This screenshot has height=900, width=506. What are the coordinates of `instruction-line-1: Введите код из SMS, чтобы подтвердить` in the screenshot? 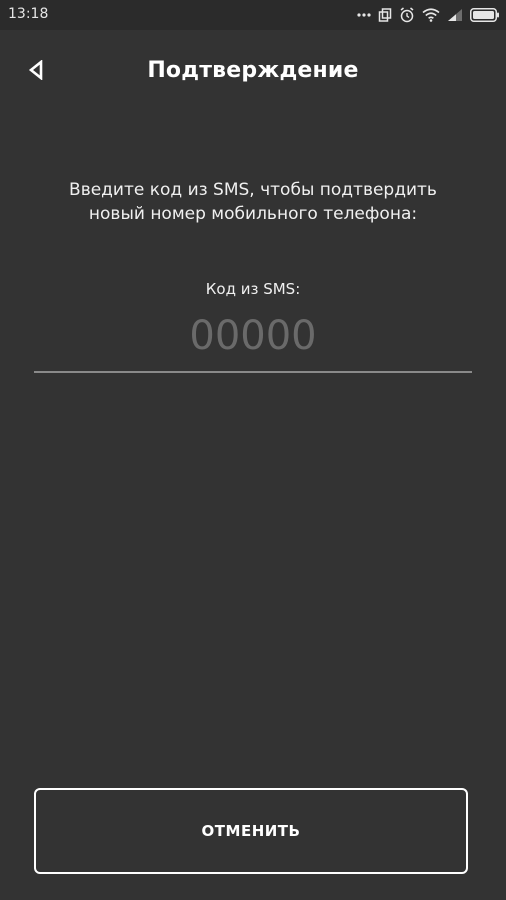 It's located at (253, 190).